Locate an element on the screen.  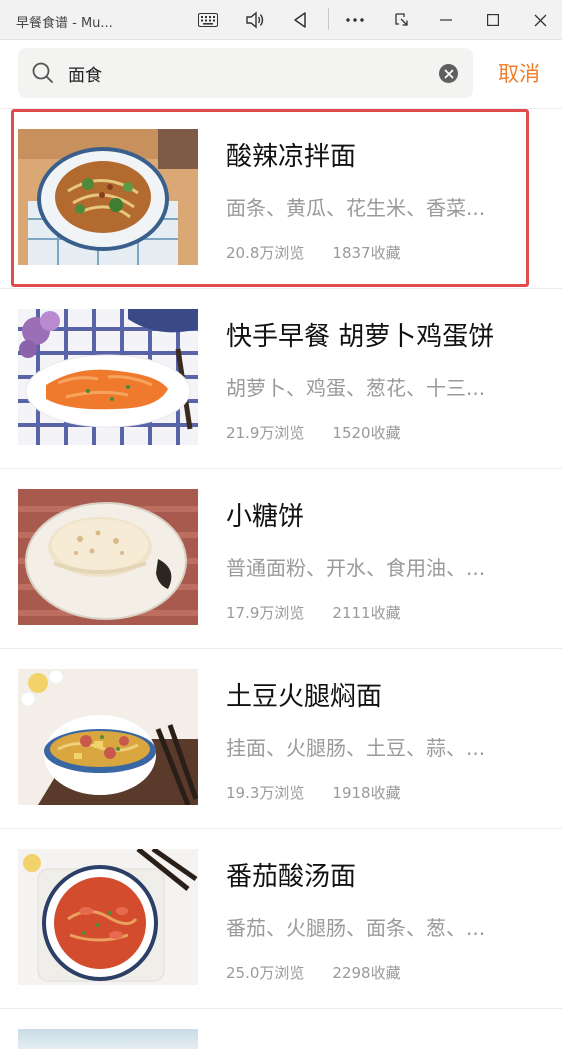
recipe-photo-cold-noodles is located at coordinates (108, 197).